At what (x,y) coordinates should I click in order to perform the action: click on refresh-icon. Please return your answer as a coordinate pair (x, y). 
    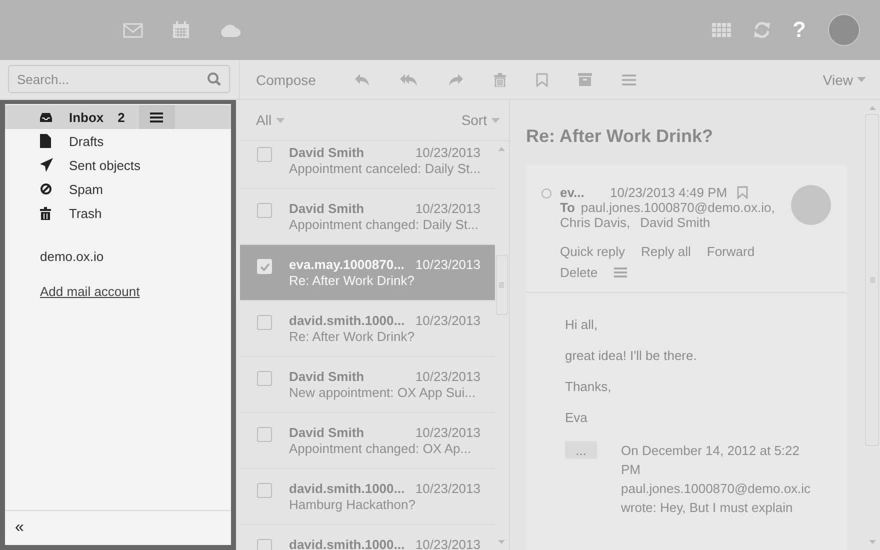
    Looking at the image, I should click on (761, 30).